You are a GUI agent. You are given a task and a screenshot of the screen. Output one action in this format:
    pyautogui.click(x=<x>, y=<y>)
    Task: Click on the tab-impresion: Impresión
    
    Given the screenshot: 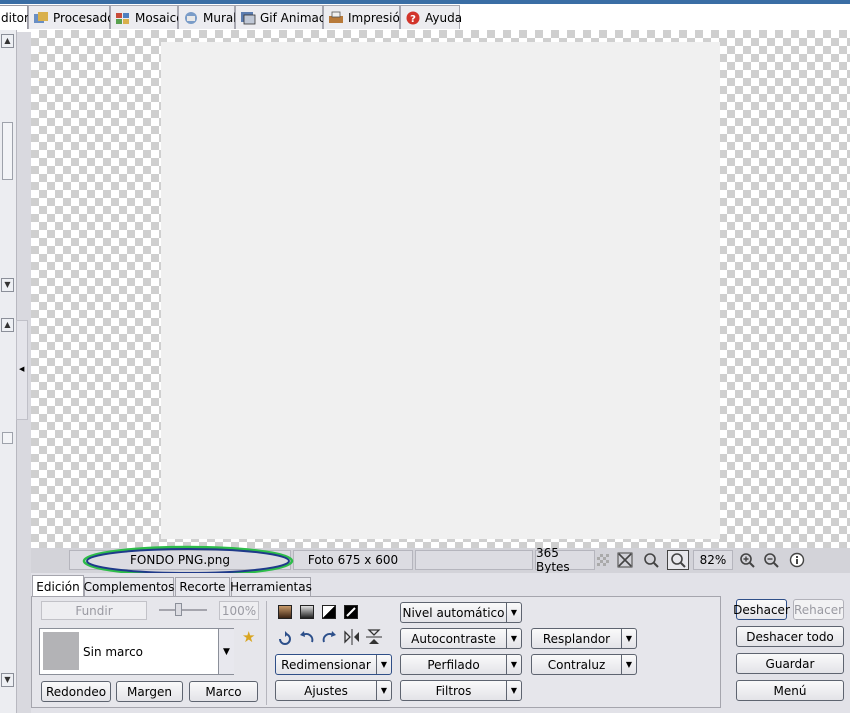 What is the action you would take?
    pyautogui.click(x=365, y=17)
    